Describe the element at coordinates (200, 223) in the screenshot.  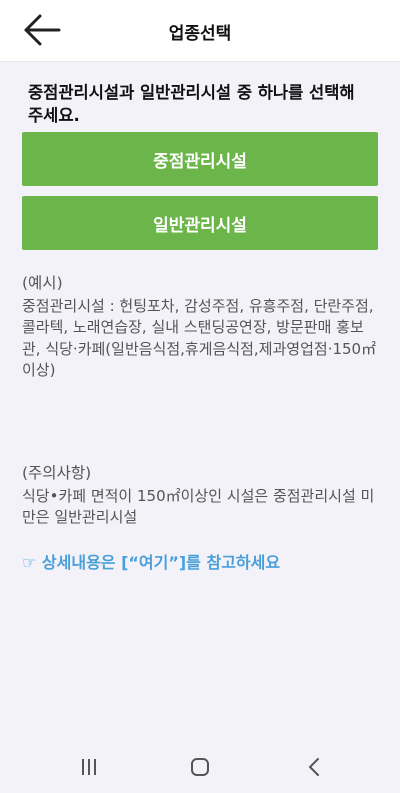
I see `general-facility-button: 일반관리시설` at that location.